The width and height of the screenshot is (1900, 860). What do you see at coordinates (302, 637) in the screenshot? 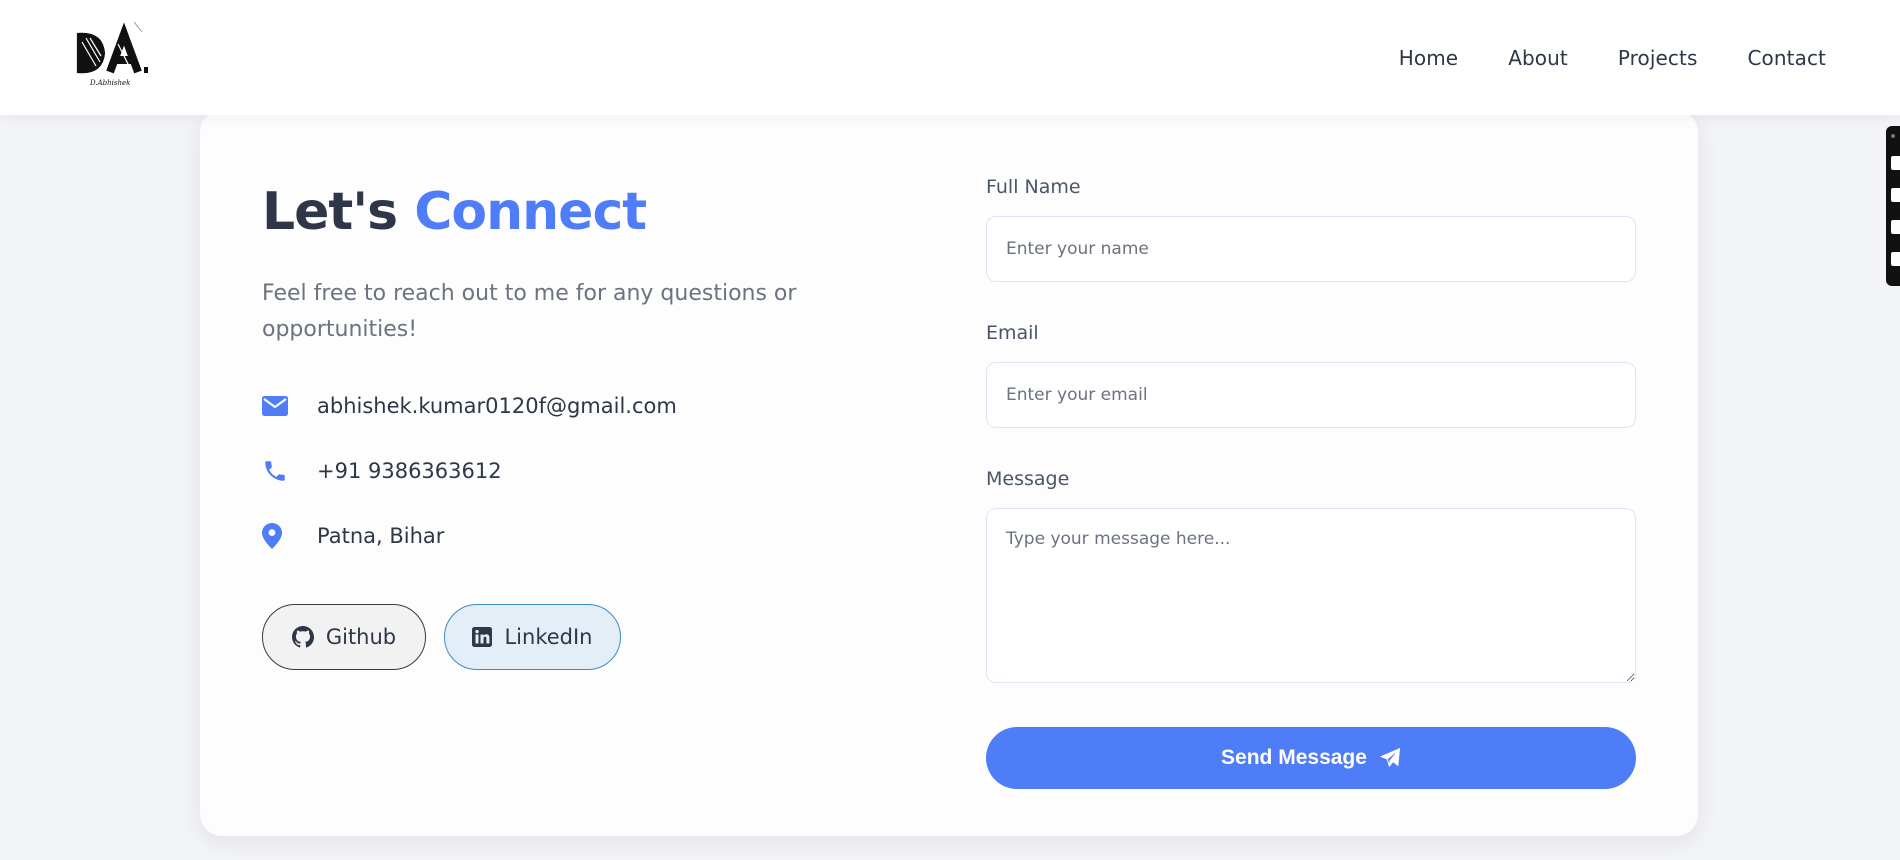
I see `github-icon` at bounding box center [302, 637].